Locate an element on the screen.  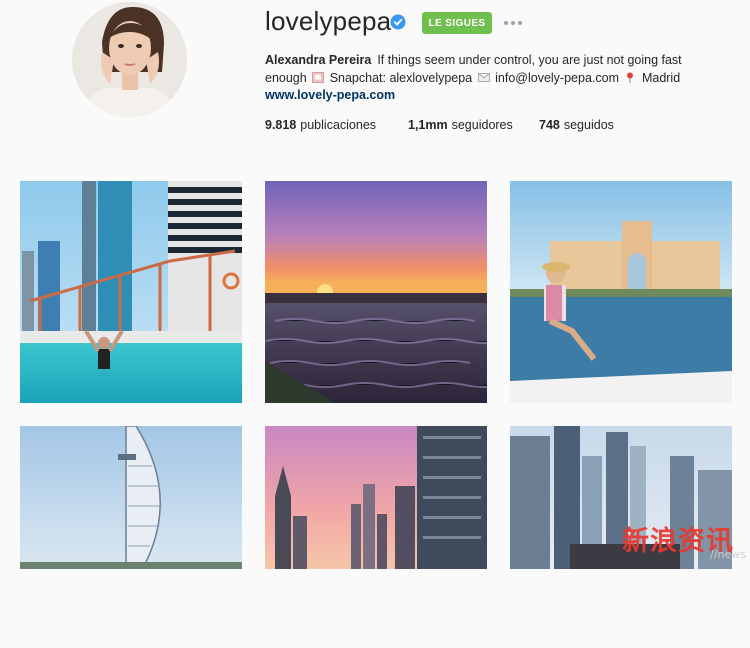
post-sunset-water is located at coordinates (376, 292).